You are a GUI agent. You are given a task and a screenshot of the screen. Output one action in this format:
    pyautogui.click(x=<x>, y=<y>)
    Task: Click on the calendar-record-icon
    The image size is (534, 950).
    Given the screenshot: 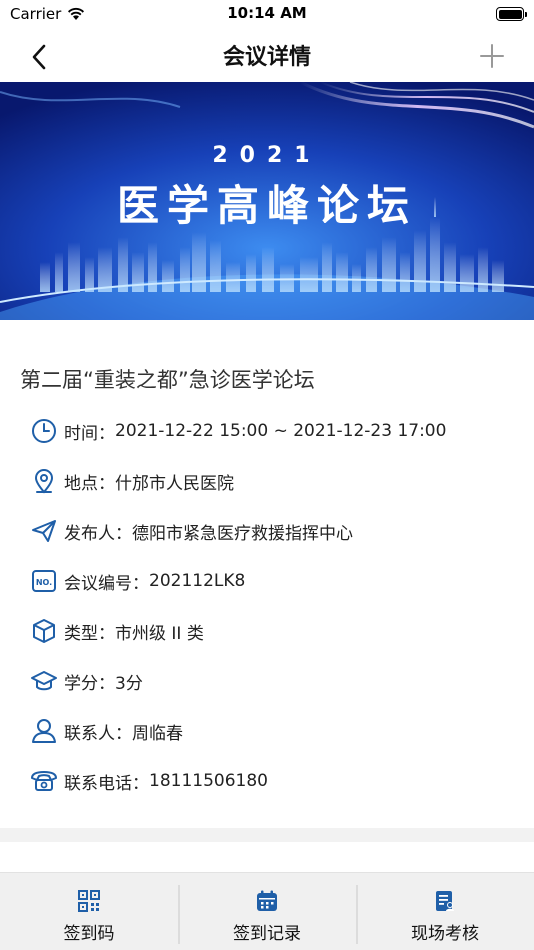 What is the action you would take?
    pyautogui.click(x=267, y=901)
    